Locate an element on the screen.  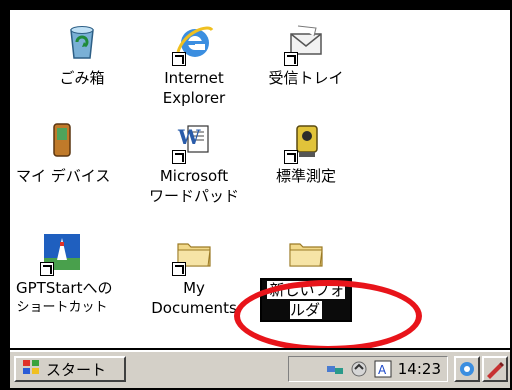
gptstart-shortcut: GPTStartへの ショートカット is located at coordinates (64, 275).